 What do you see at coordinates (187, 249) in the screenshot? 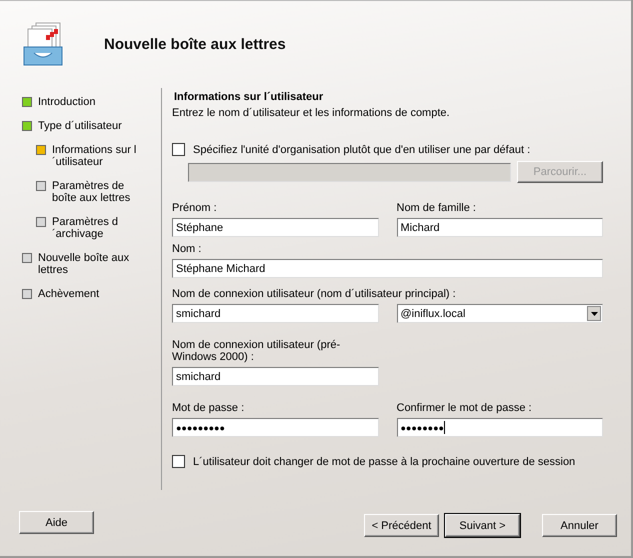
I see `field-label: Nom :` at bounding box center [187, 249].